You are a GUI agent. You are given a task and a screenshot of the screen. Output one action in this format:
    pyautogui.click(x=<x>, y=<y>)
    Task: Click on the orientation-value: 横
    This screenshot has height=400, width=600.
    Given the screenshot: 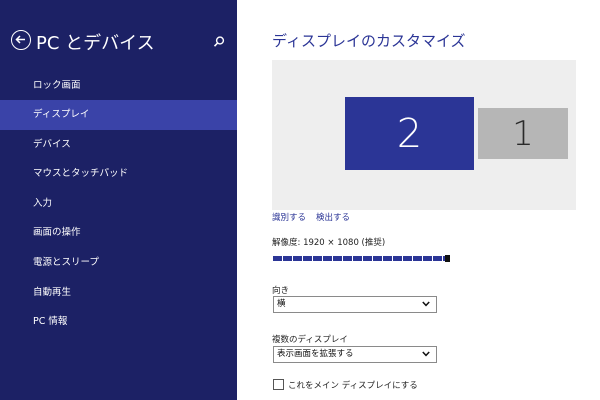 What is the action you would take?
    pyautogui.click(x=281, y=304)
    